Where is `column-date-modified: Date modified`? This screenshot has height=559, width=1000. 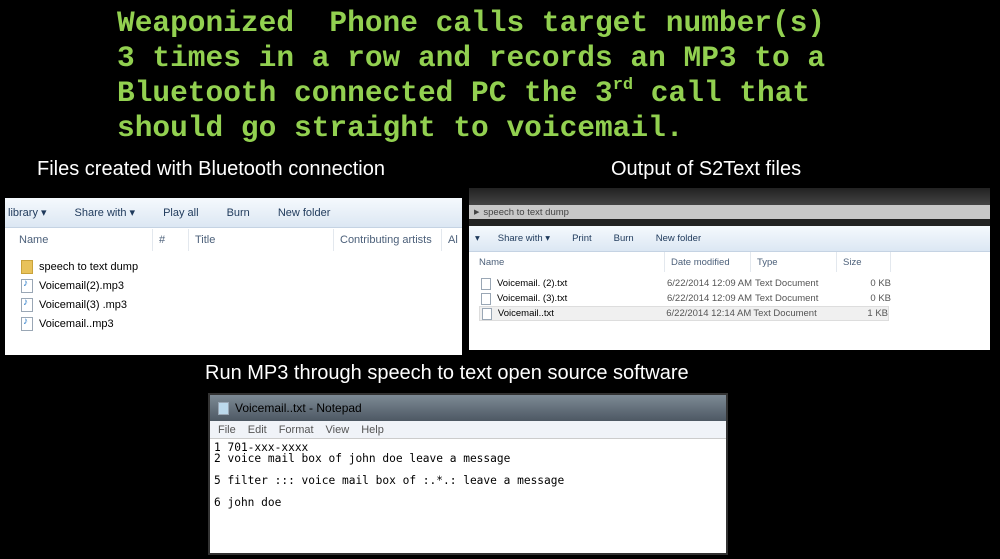
column-date-modified: Date modified is located at coordinates (708, 262).